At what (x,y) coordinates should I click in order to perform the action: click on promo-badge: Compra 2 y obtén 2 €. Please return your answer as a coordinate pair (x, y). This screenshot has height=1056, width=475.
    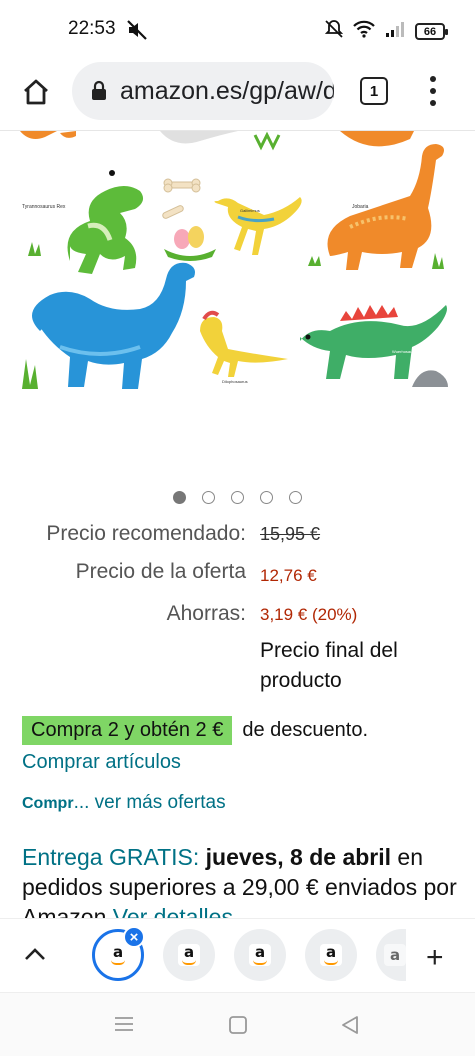
    Looking at the image, I should click on (127, 730).